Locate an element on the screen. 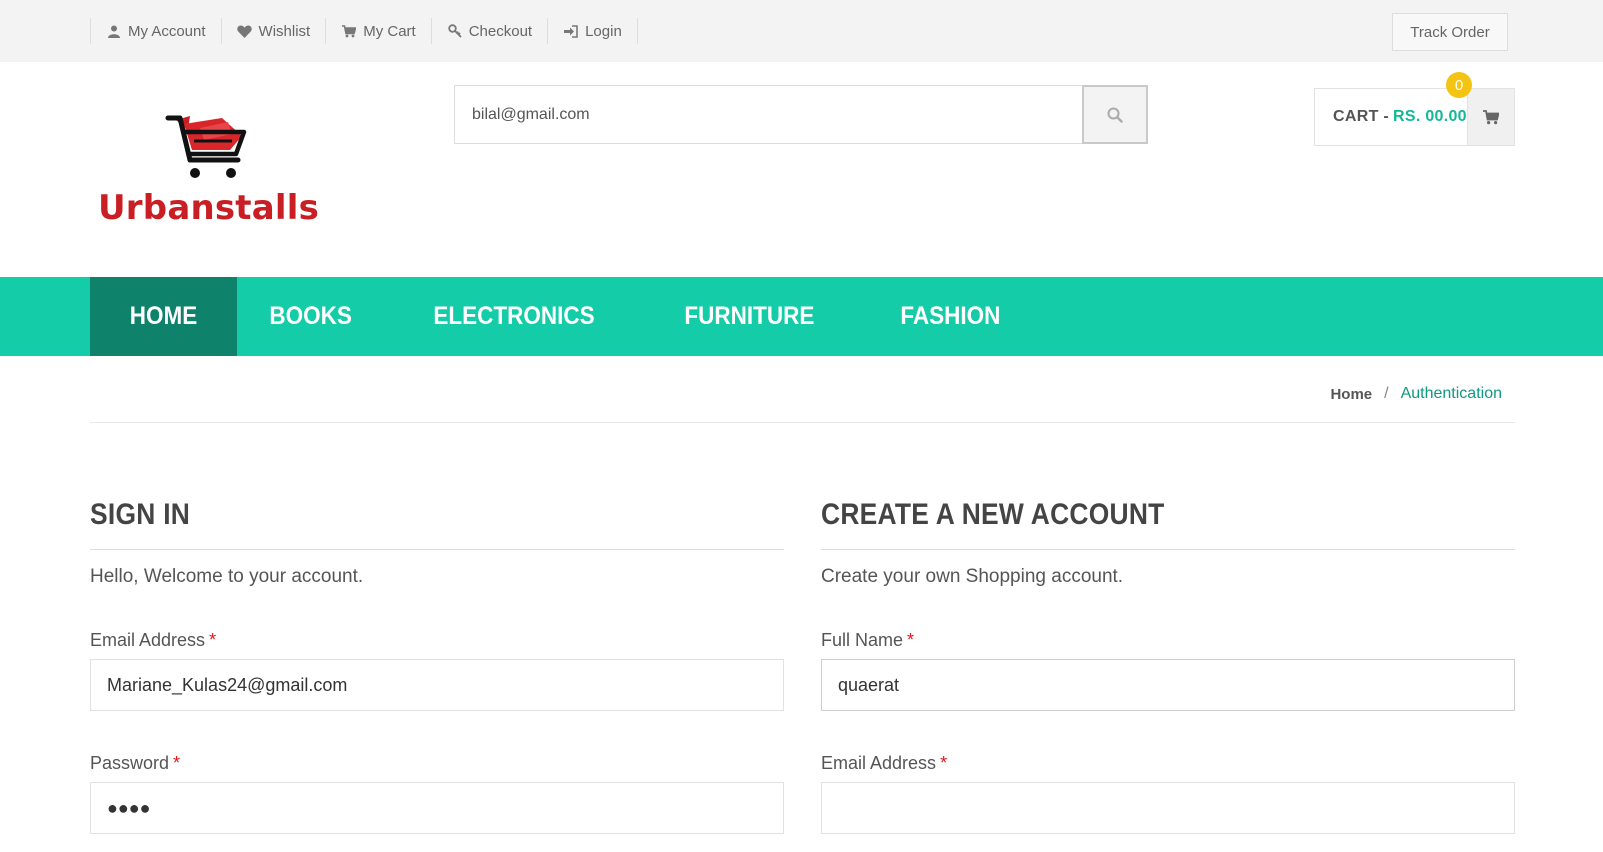 This screenshot has height=852, width=1603. create-email-label: Email Address * is located at coordinates (1168, 763).